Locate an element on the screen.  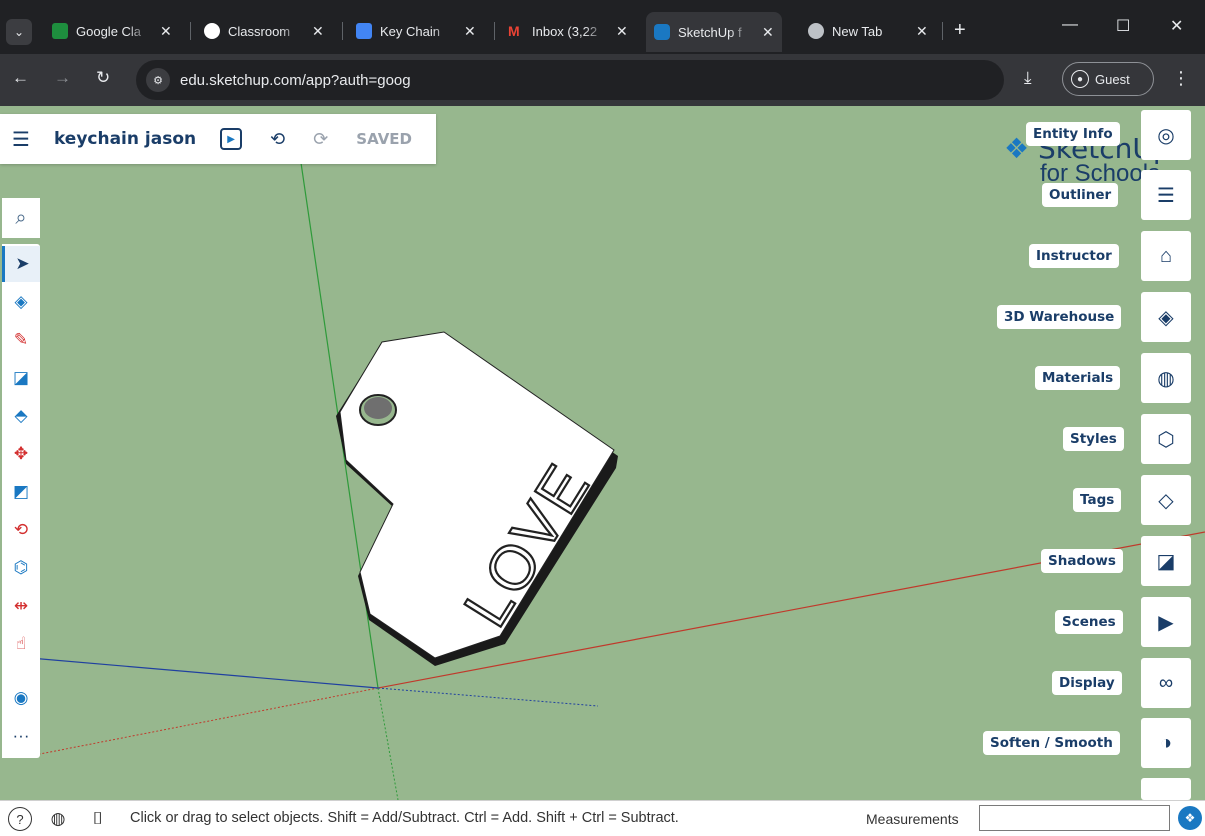
maximize-icon: ☐ is located at coordinates (1123, 26).